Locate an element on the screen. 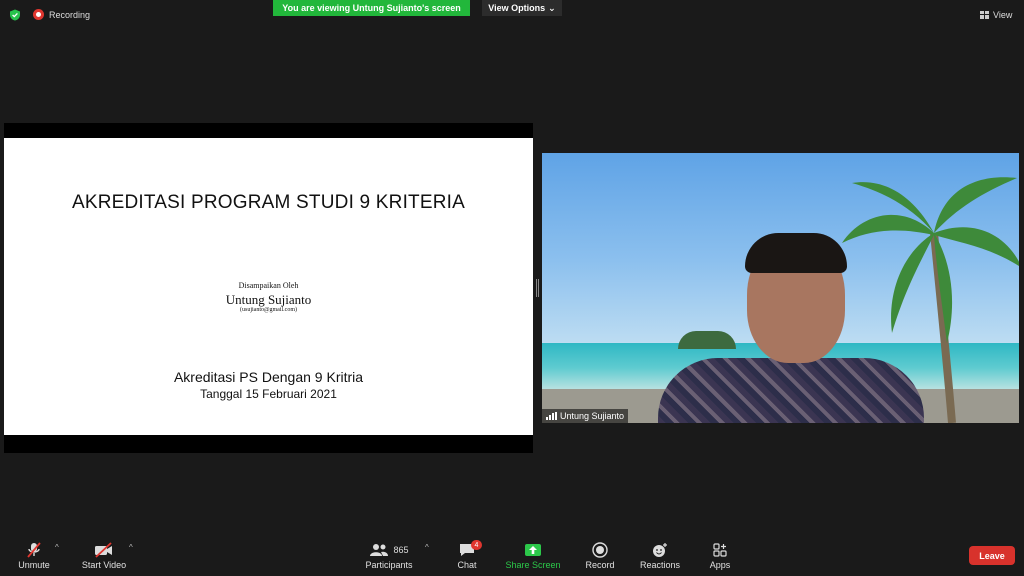 The image size is (1024, 576). chat-button: 4 Chat is located at coordinates (467, 558).